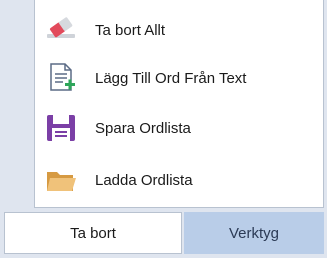  What do you see at coordinates (61, 30) in the screenshot?
I see `eraser-icon` at bounding box center [61, 30].